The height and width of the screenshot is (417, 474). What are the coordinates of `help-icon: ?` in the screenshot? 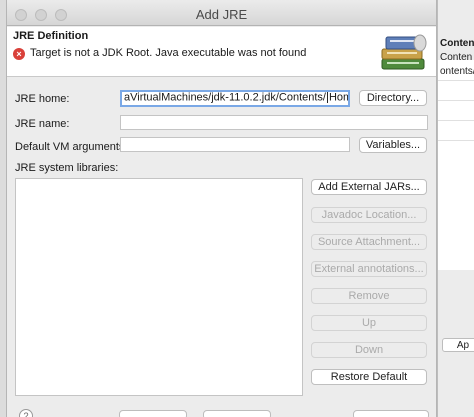 It's located at (26, 413).